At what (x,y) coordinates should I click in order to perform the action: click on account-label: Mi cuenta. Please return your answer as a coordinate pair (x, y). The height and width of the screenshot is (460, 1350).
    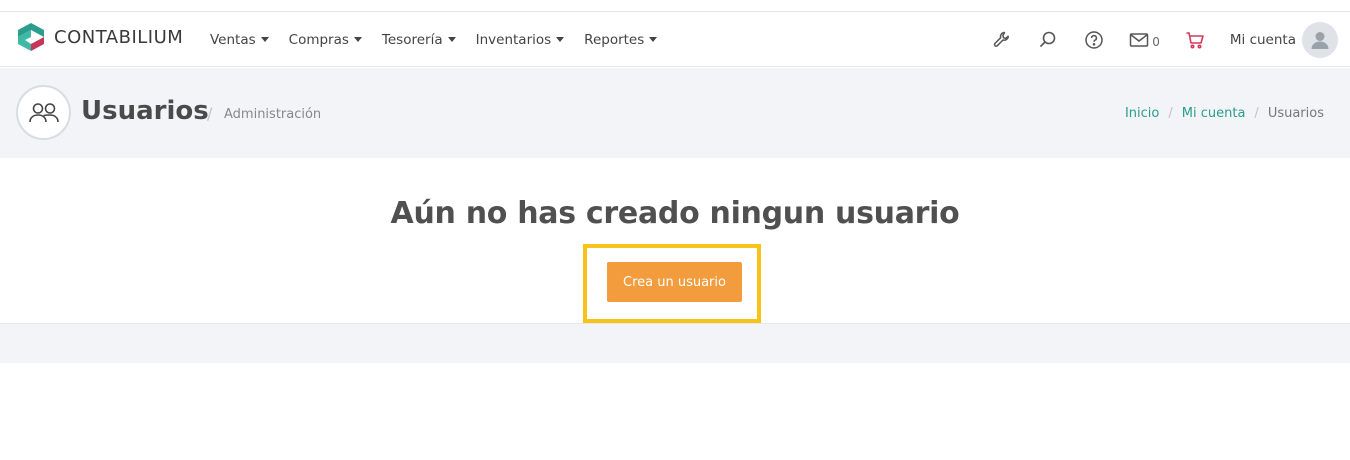
    Looking at the image, I should click on (1262, 39).